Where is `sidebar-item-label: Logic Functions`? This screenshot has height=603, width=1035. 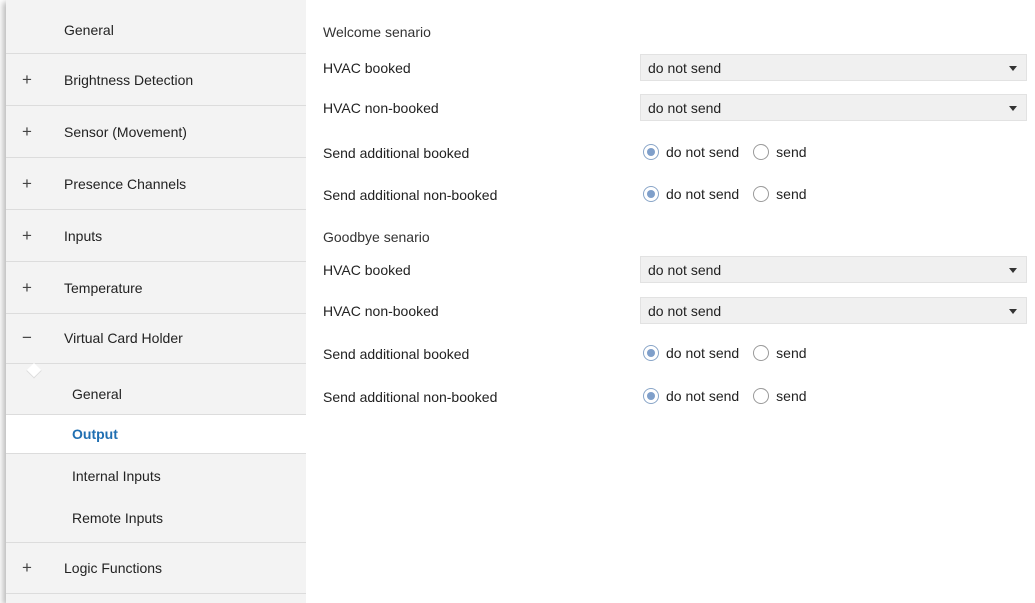 sidebar-item-label: Logic Functions is located at coordinates (113, 568).